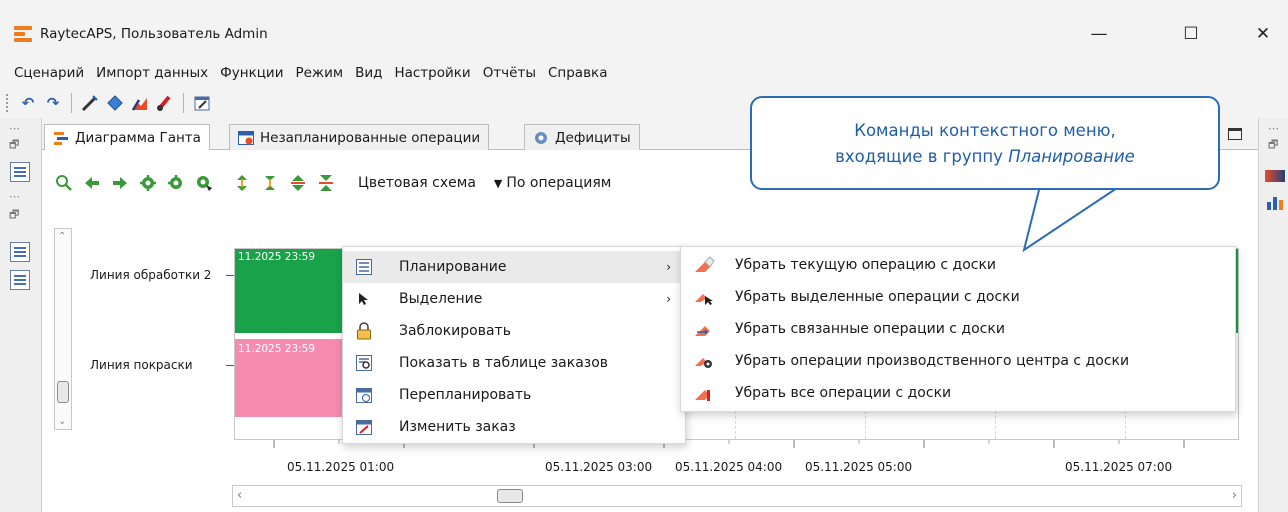 This screenshot has height=512, width=1288. I want to click on menu-functions: Функции, so click(251, 73).